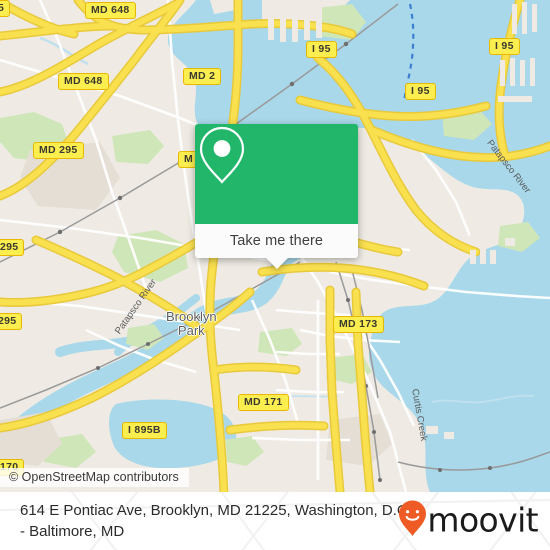 The image size is (550, 550). What do you see at coordinates (58, 150) in the screenshot?
I see `road-shield: MD 295` at bounding box center [58, 150].